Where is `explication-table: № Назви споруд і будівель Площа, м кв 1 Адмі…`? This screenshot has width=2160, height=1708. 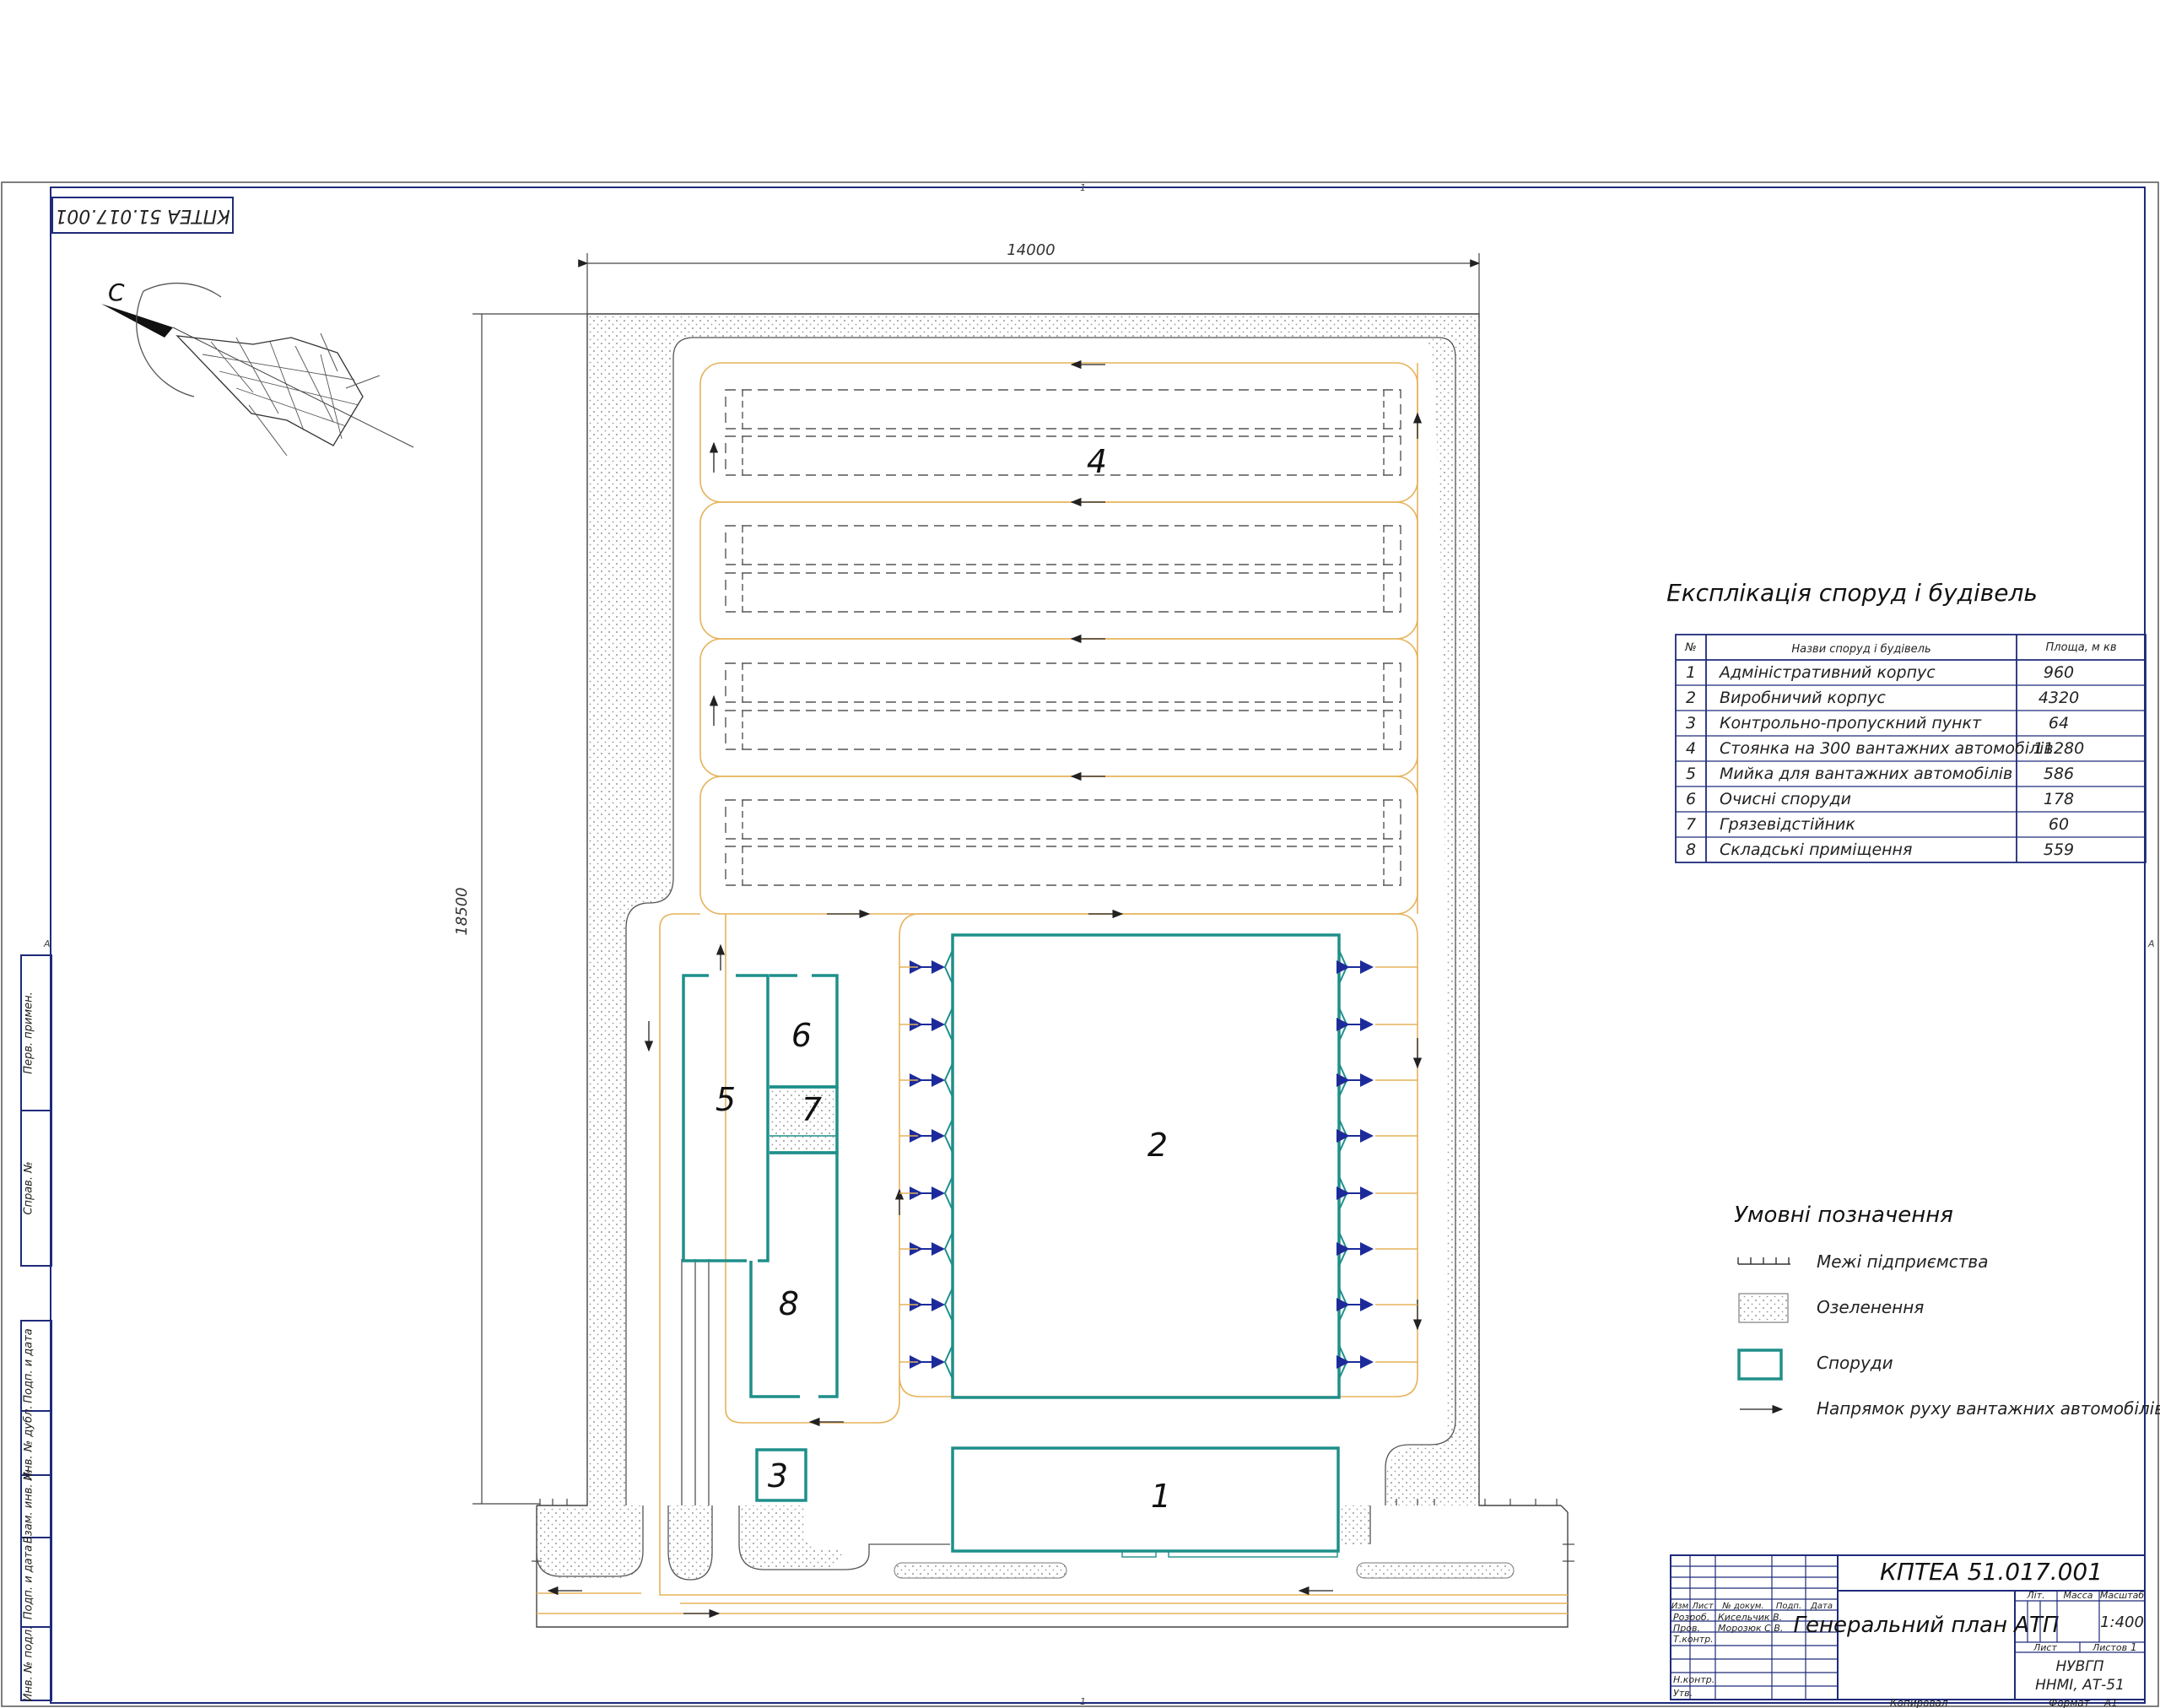 explication-table: № Назви споруд і будівель Площа, м кв 1 Адмі… is located at coordinates (1910, 748).